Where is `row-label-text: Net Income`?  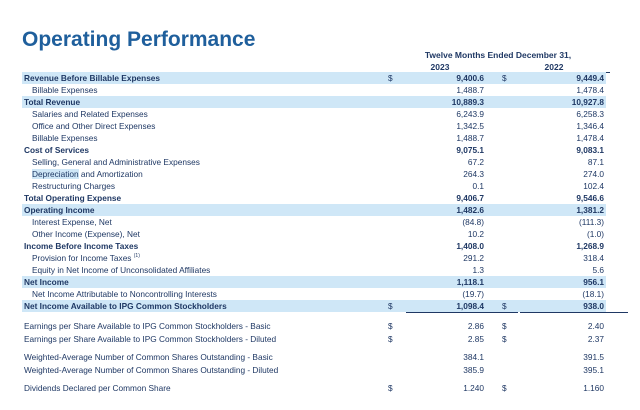
row-label-text: Net Income is located at coordinates (46, 282).